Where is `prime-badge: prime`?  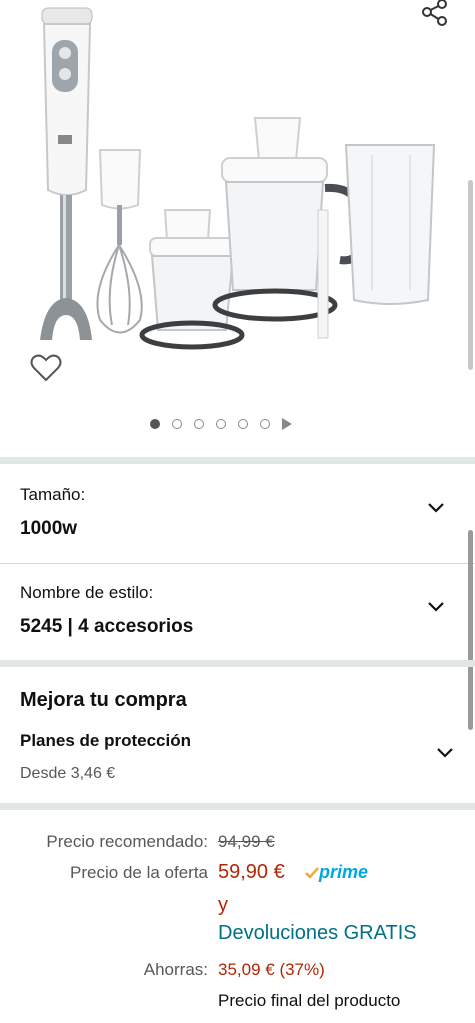
prime-badge: prime is located at coordinates (336, 872).